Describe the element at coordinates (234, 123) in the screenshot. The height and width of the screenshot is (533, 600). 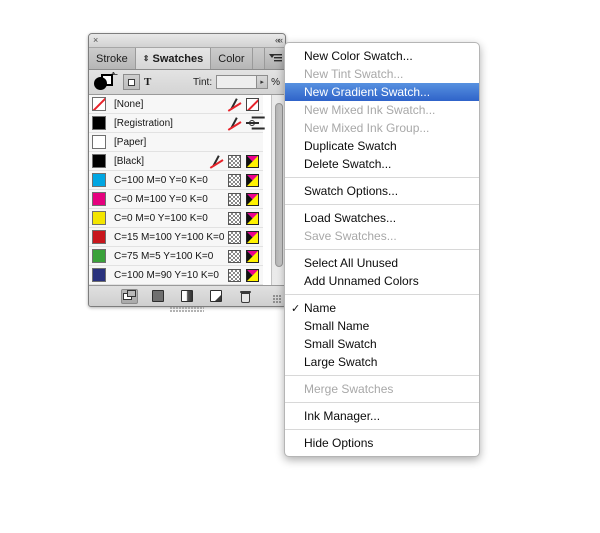
I see `non-printing-pen-icon` at that location.